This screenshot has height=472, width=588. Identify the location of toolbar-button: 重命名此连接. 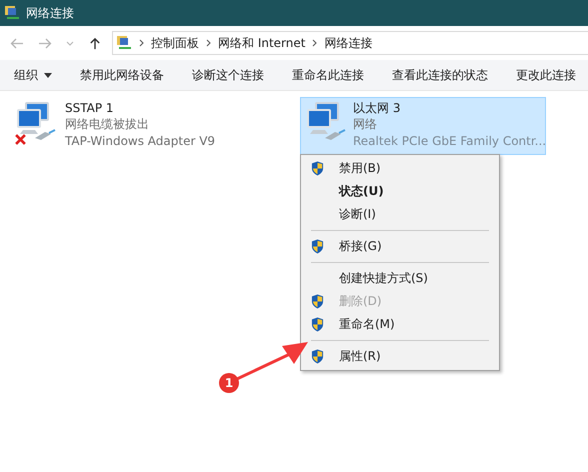
(328, 75).